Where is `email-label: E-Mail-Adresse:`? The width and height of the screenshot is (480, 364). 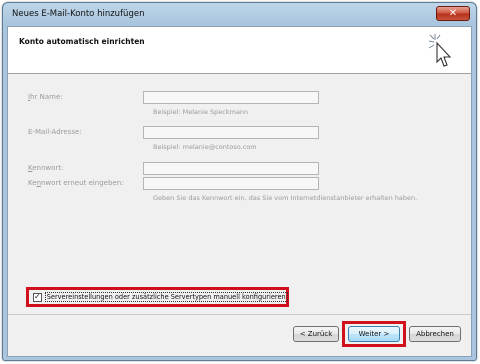 email-label: E-Mail-Adresse: is located at coordinates (55, 132).